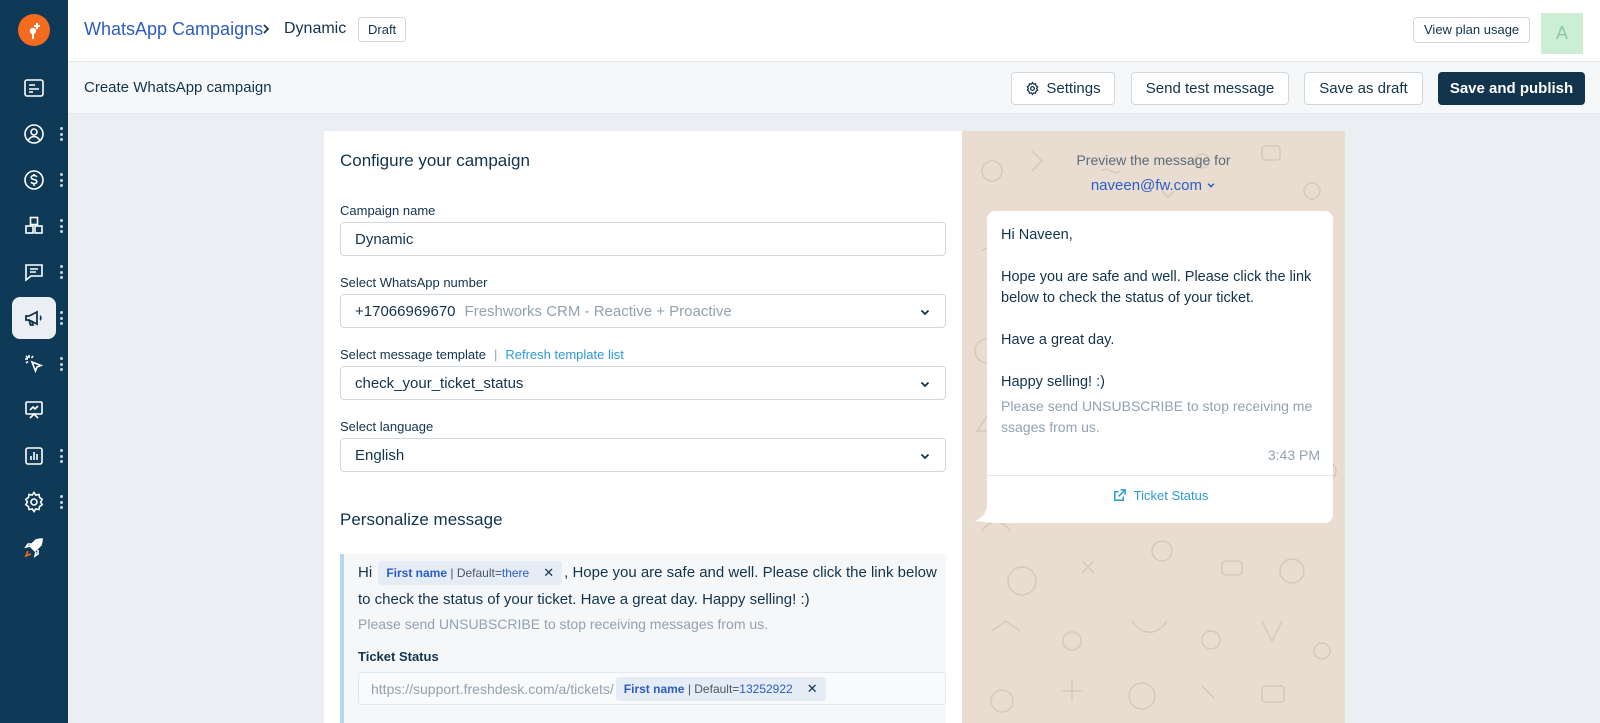 This screenshot has height=723, width=1600. What do you see at coordinates (1058, 340) in the screenshot?
I see `preview-body-line-3: Have a great day.` at bounding box center [1058, 340].